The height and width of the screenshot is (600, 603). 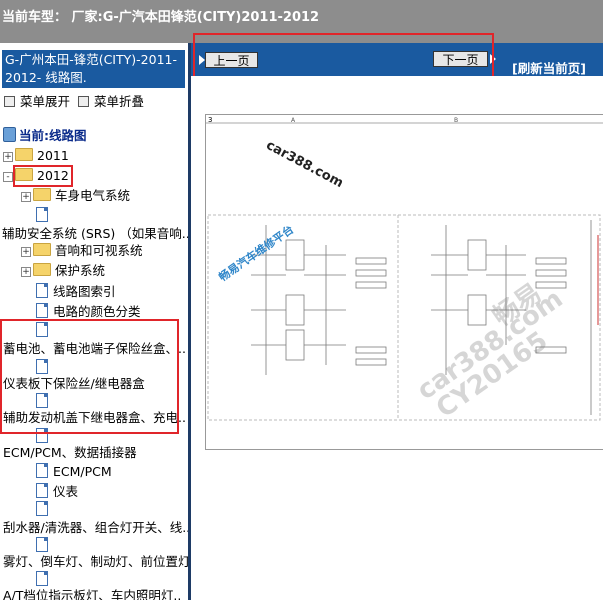 What do you see at coordinates (493, 59) in the screenshot?
I see `arrow-right-icon` at bounding box center [493, 59].